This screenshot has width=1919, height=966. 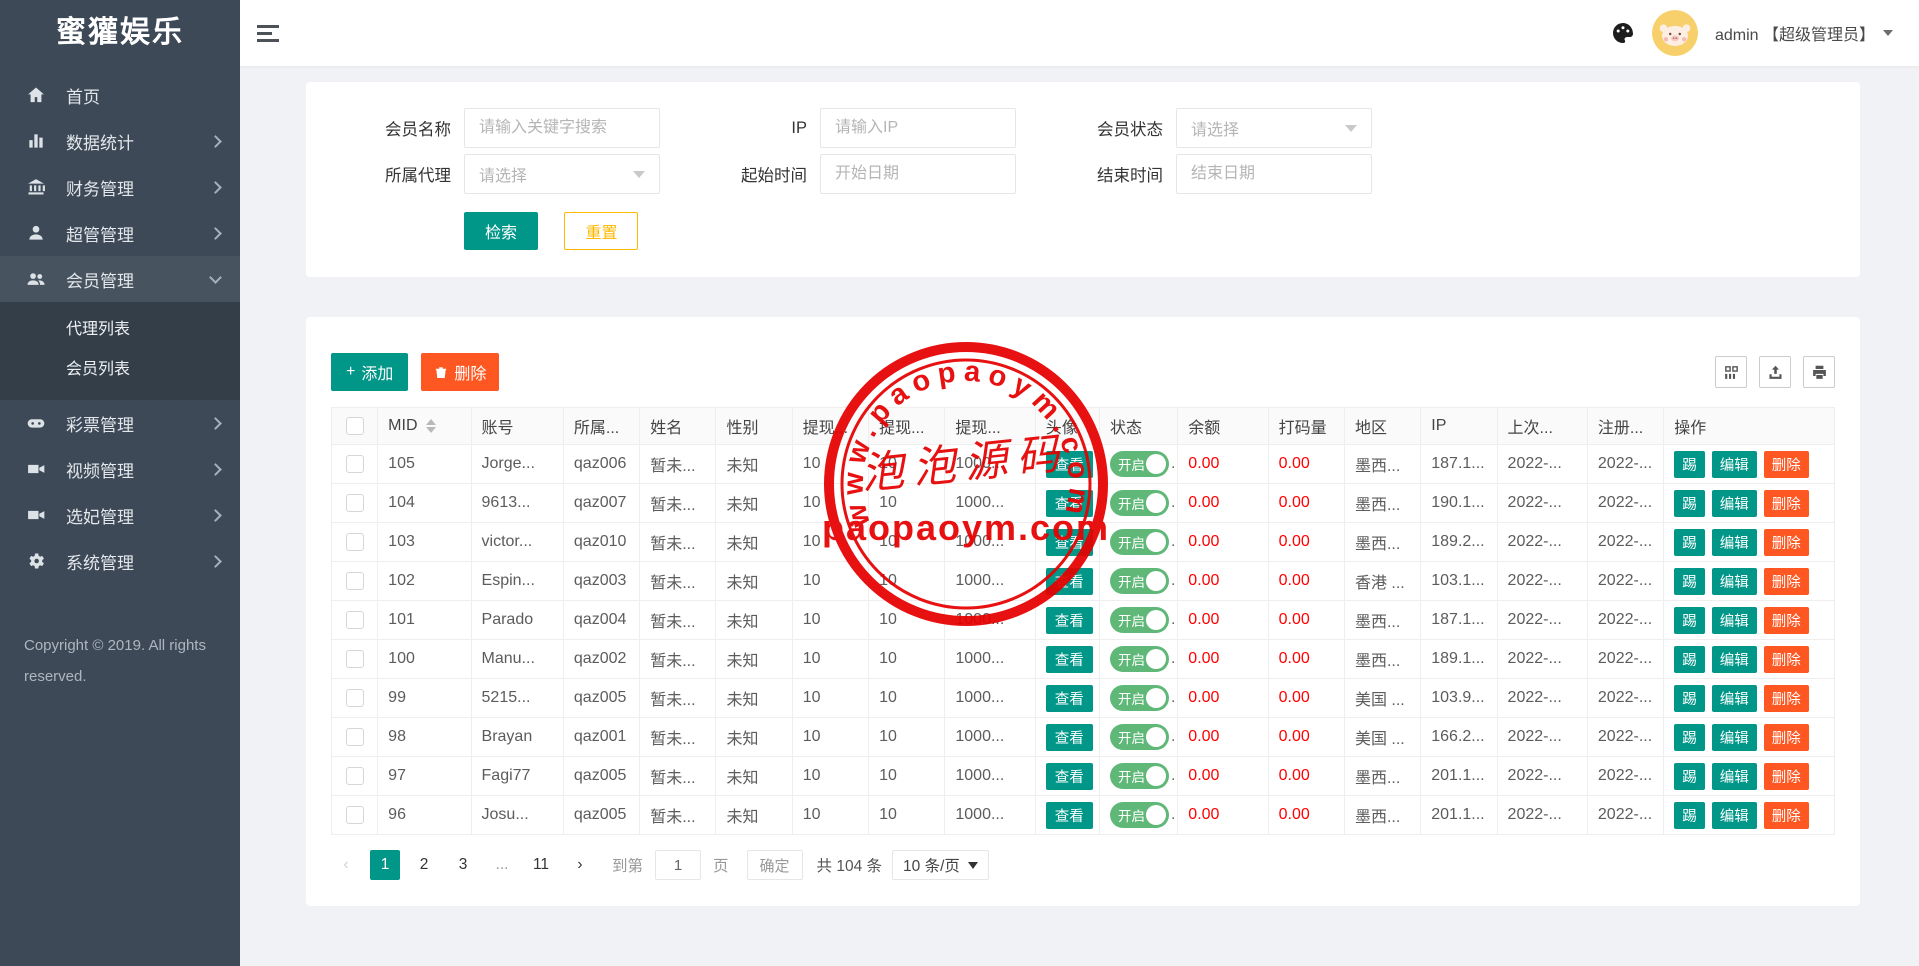 What do you see at coordinates (120, 279) in the screenshot?
I see `sidebar-item-members: 会员管理` at bounding box center [120, 279].